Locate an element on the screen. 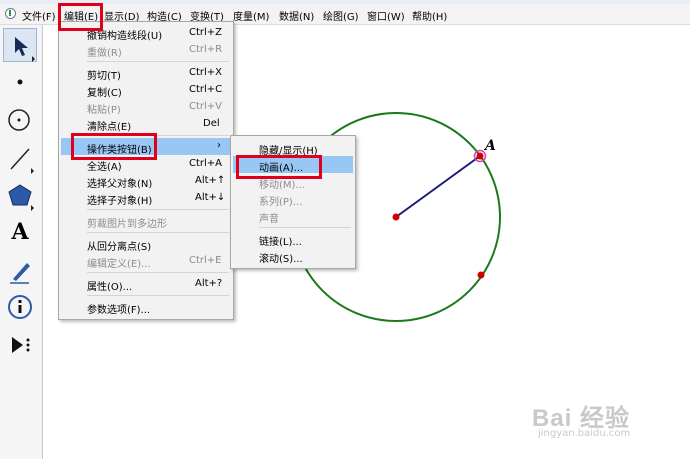 This screenshot has height=459, width=690. menu-item-label: 重做(R) is located at coordinates (104, 53).